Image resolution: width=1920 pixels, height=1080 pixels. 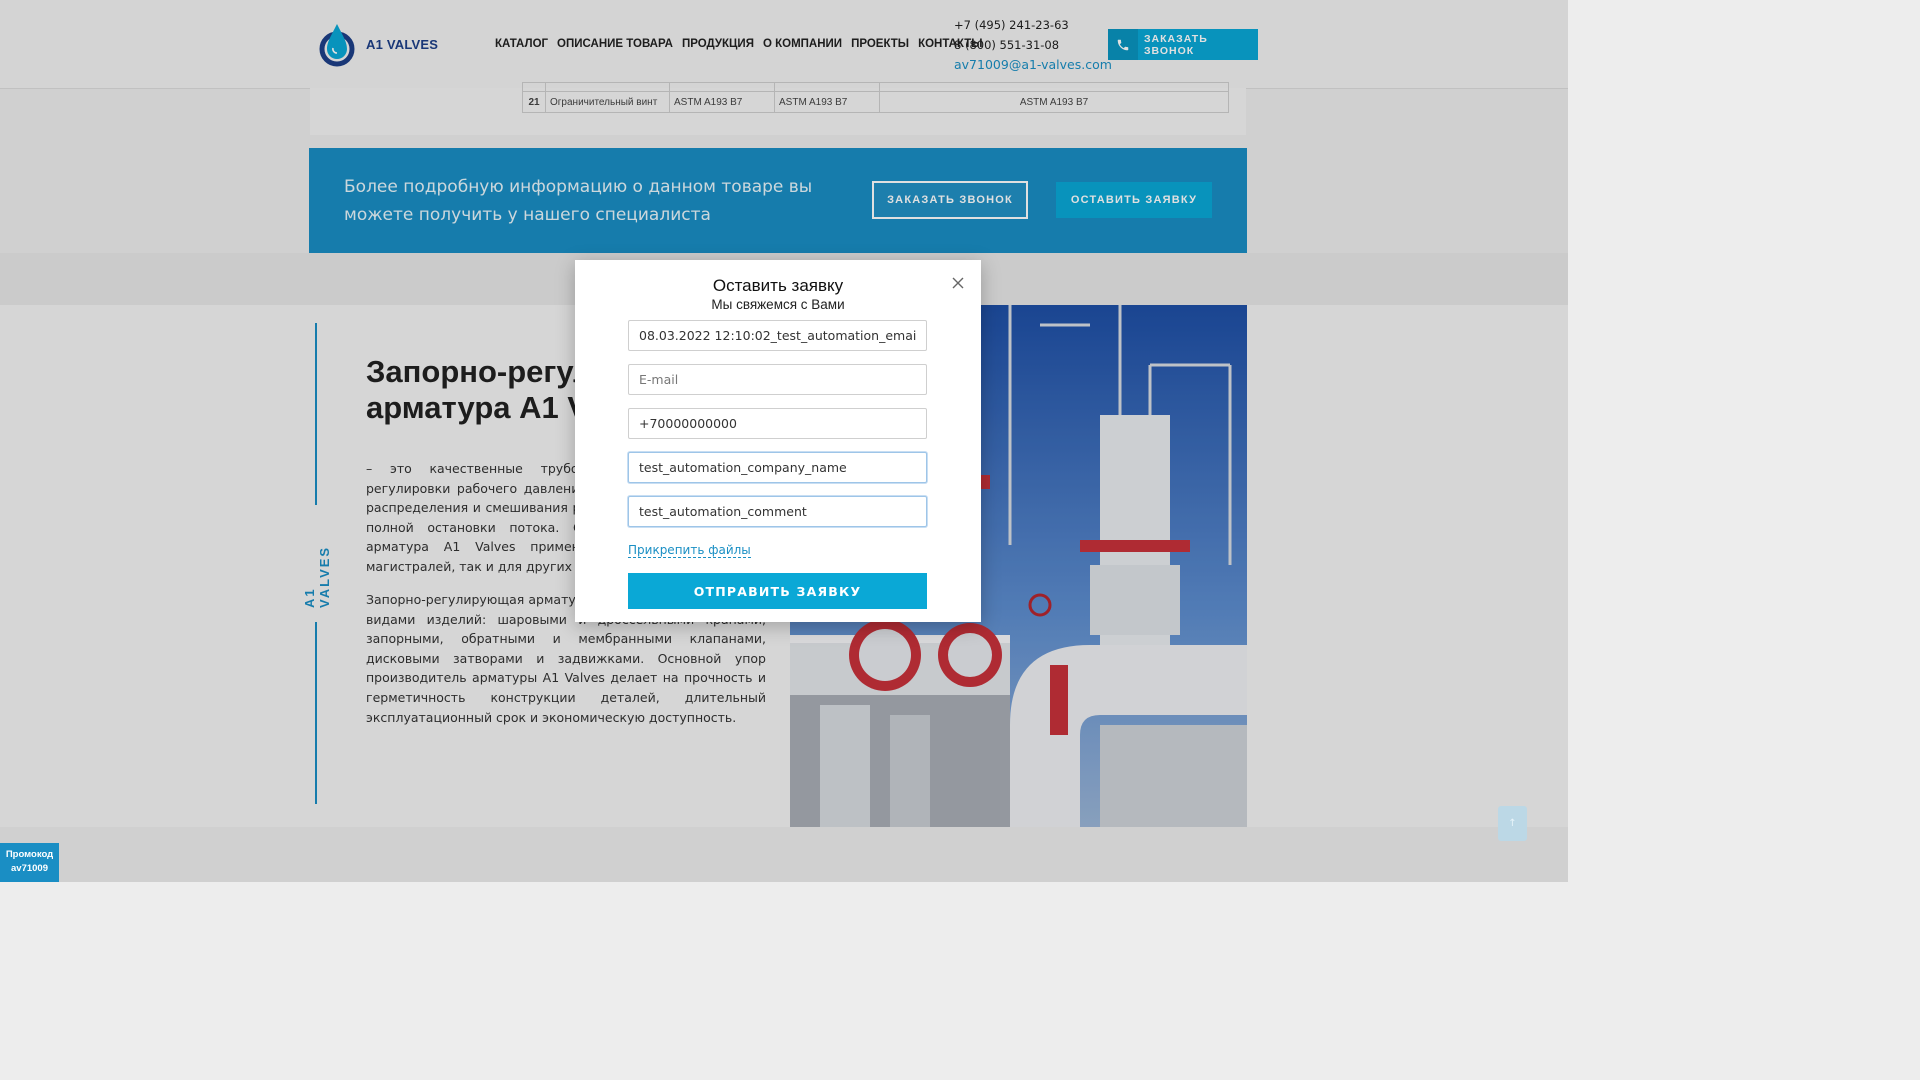 I want to click on comment-field, so click(x=777, y=511).